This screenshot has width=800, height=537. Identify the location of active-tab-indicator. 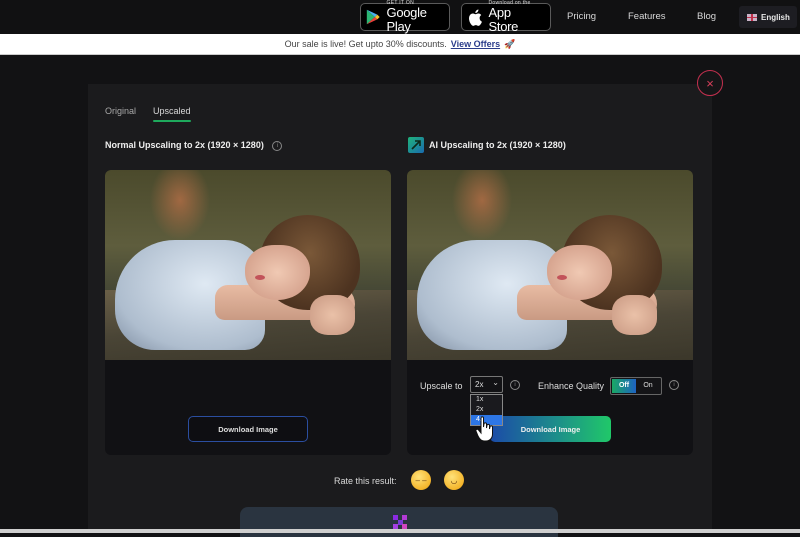
(172, 121).